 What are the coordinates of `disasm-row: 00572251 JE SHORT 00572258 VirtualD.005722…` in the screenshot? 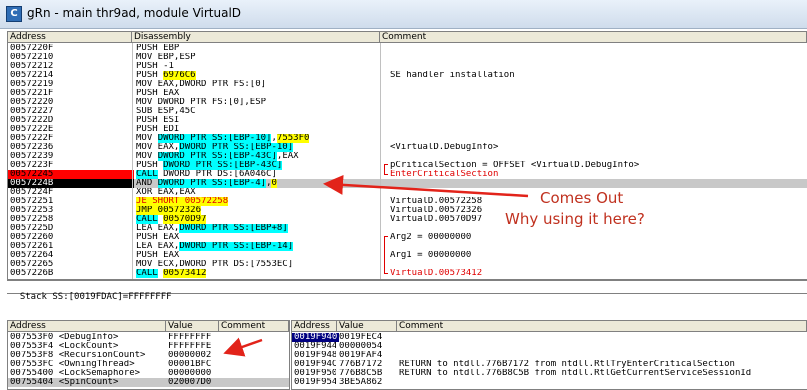 It's located at (407, 201).